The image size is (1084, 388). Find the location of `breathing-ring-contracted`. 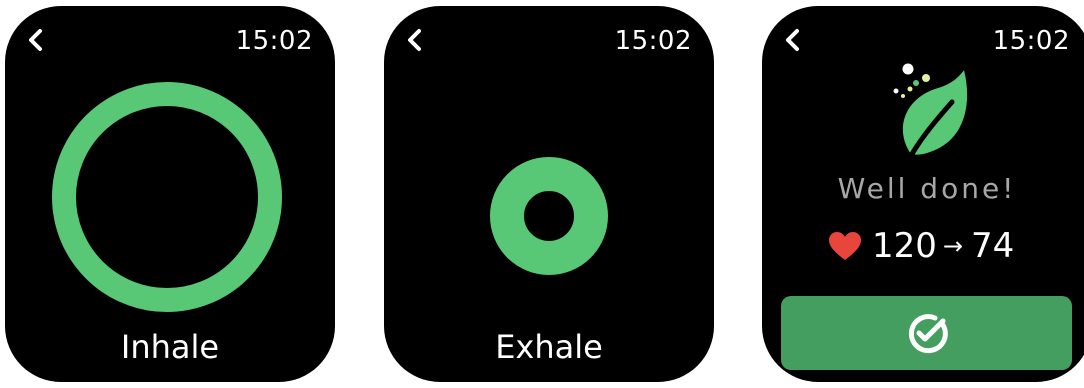

breathing-ring-contracted is located at coordinates (549, 216).